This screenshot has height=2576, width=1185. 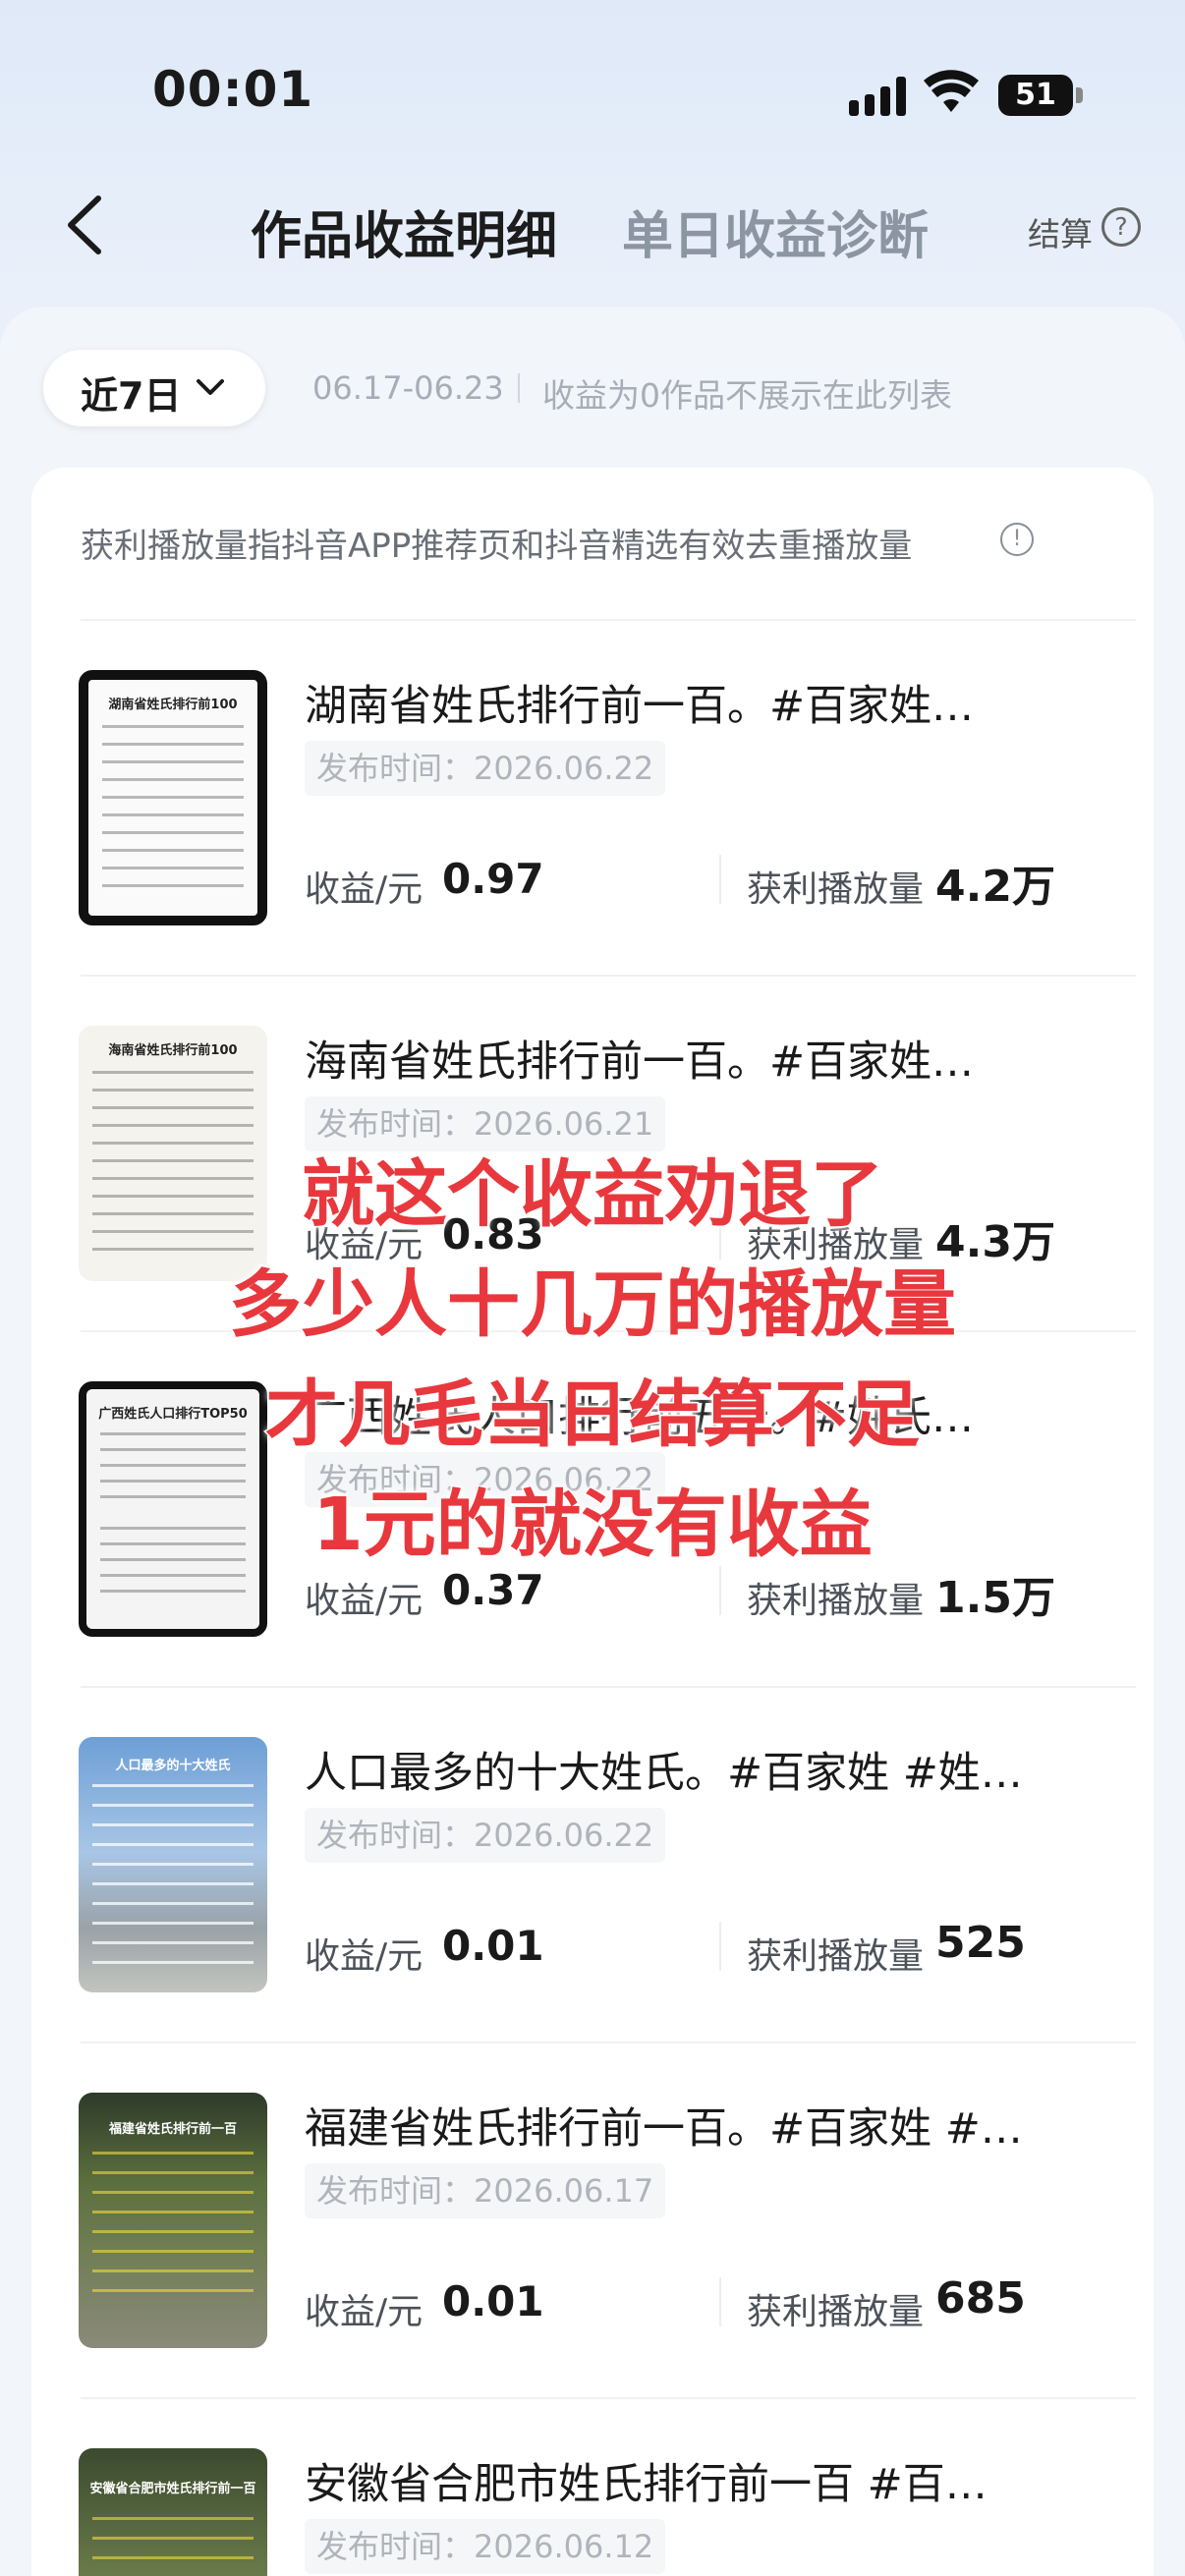 What do you see at coordinates (1080, 95) in the screenshot?
I see `battery-tip` at bounding box center [1080, 95].